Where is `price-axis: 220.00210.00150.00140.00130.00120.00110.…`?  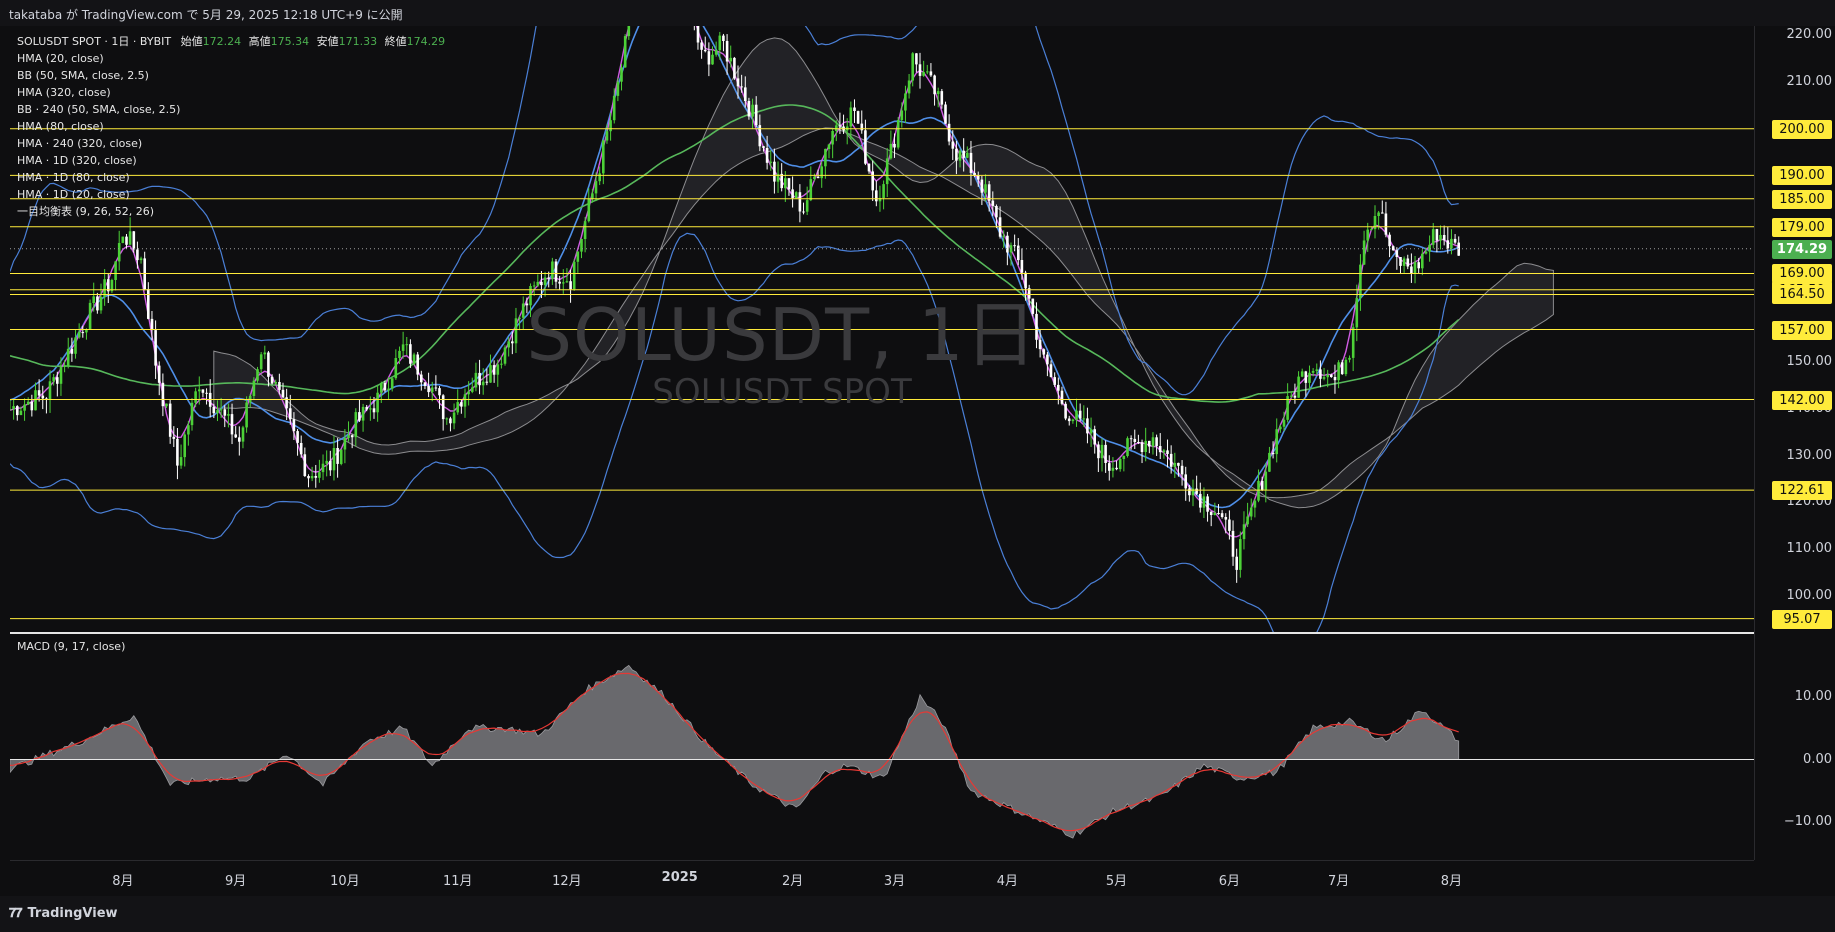 price-axis: 220.00210.00150.00140.00130.00120.00110.… is located at coordinates (1794, 443).